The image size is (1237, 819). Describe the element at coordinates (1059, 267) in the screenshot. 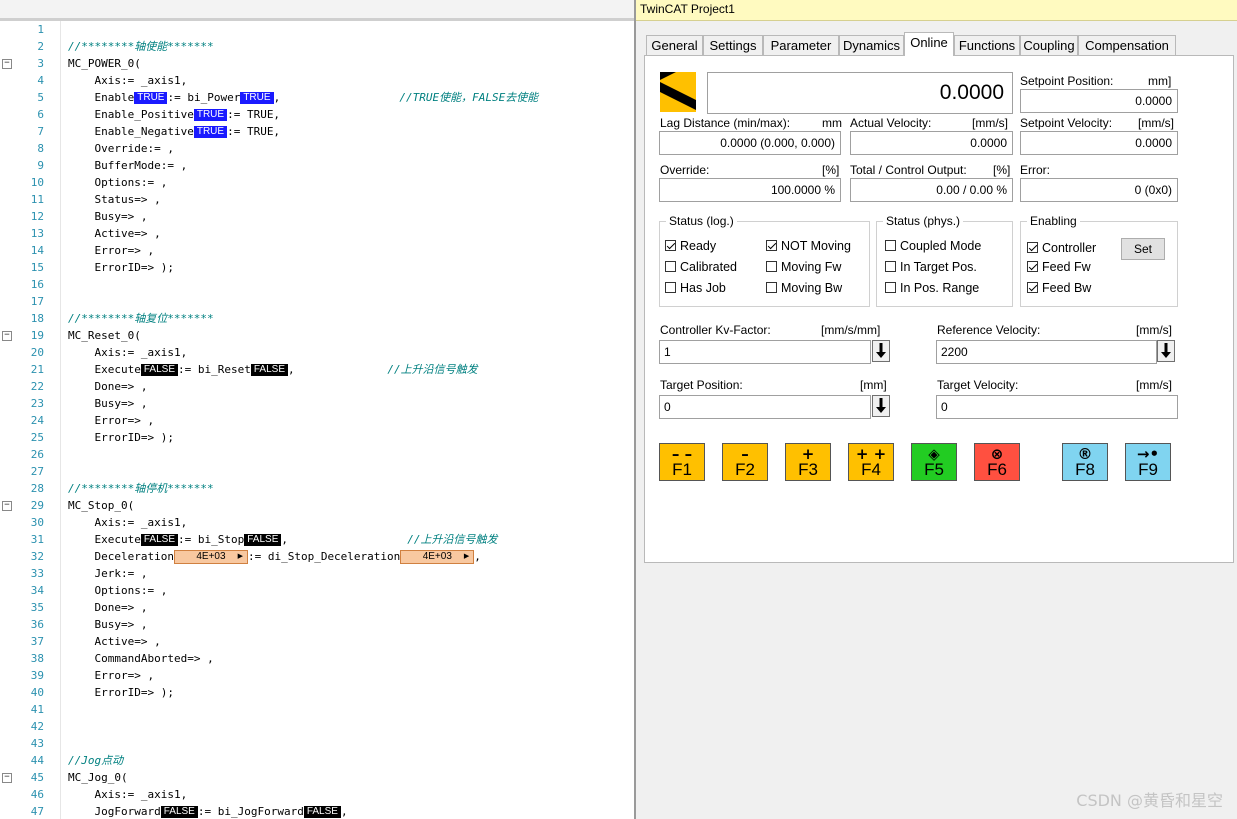

I see `checkbox-feed-fw: Feed Fw` at that location.